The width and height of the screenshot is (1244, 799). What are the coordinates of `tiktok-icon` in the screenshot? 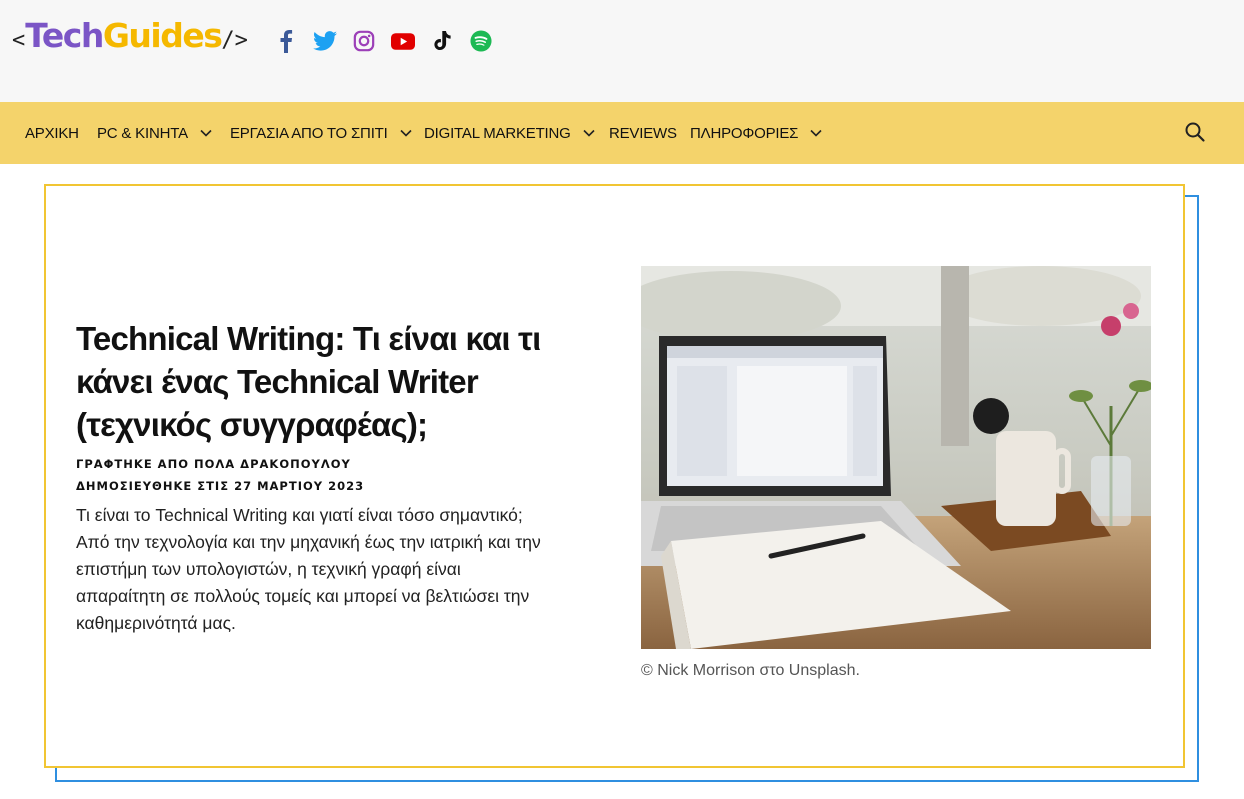 It's located at (442, 41).